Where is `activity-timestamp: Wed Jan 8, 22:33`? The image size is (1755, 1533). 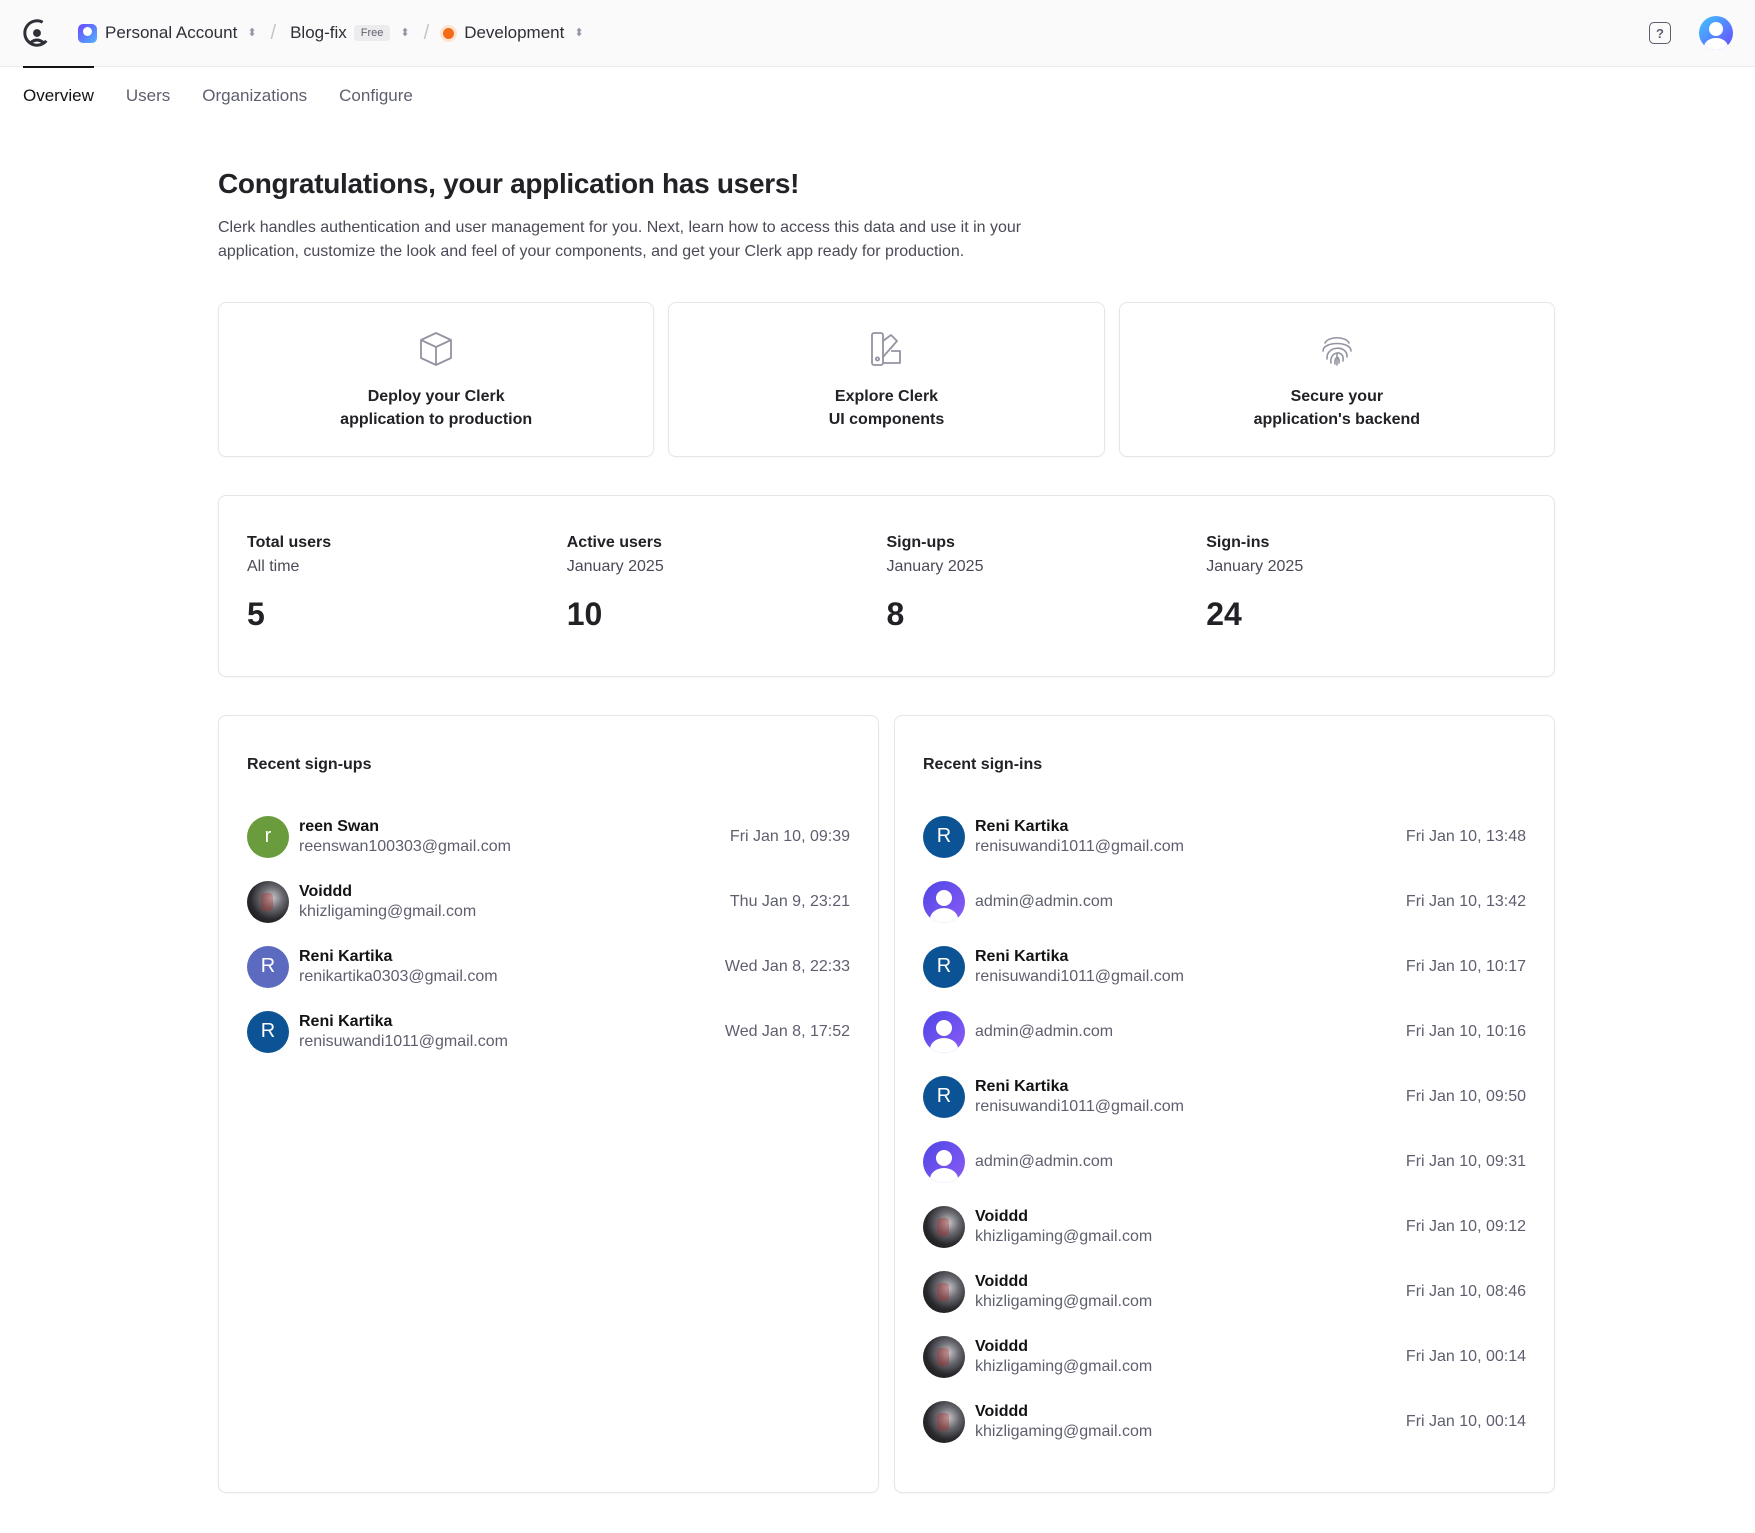
activity-timestamp: Wed Jan 8, 22:33 is located at coordinates (787, 966).